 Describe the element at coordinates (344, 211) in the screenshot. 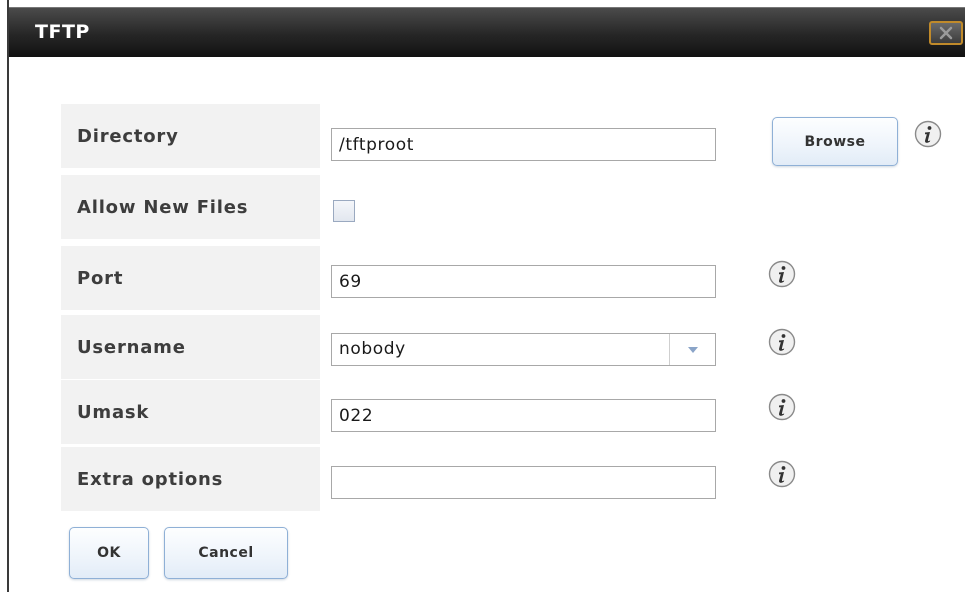

I see `allow-new-files-checkbox` at that location.